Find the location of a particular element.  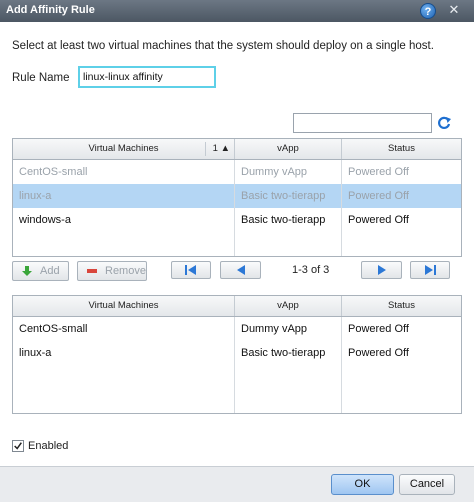

next-page-button is located at coordinates (381, 270).